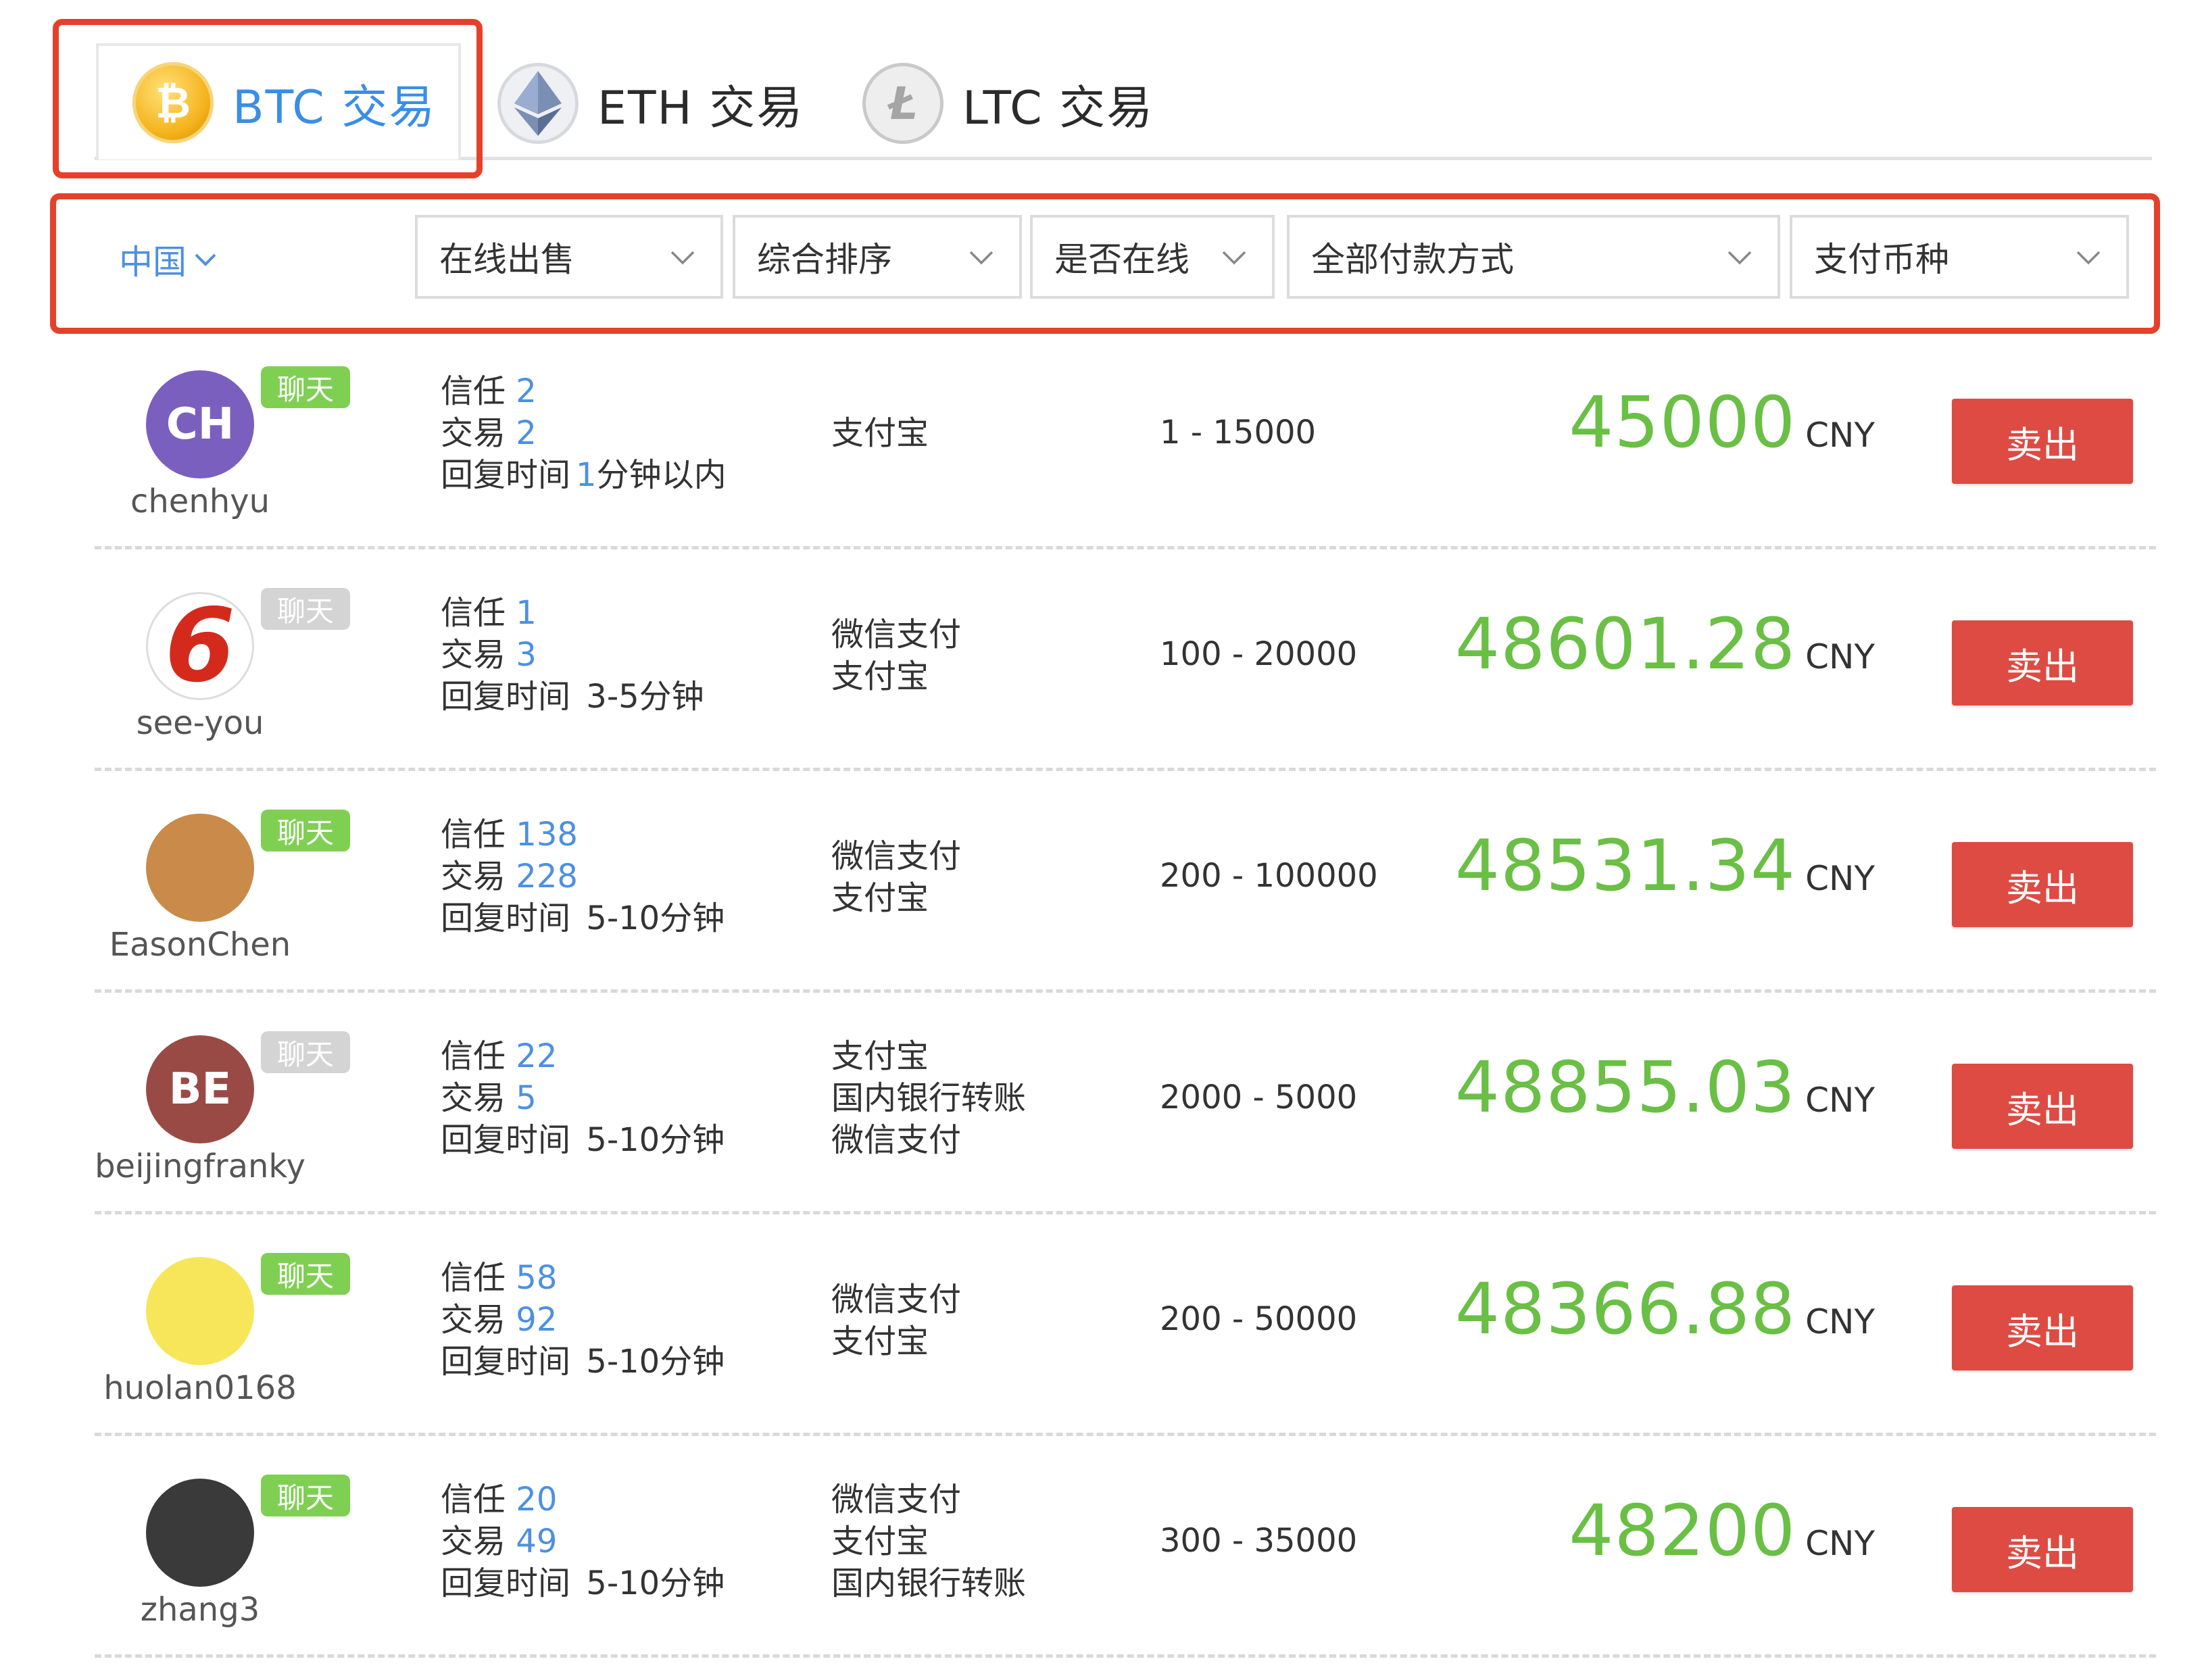 The height and width of the screenshot is (1680, 2206). What do you see at coordinates (169, 260) in the screenshot?
I see `region-select: 中国` at bounding box center [169, 260].